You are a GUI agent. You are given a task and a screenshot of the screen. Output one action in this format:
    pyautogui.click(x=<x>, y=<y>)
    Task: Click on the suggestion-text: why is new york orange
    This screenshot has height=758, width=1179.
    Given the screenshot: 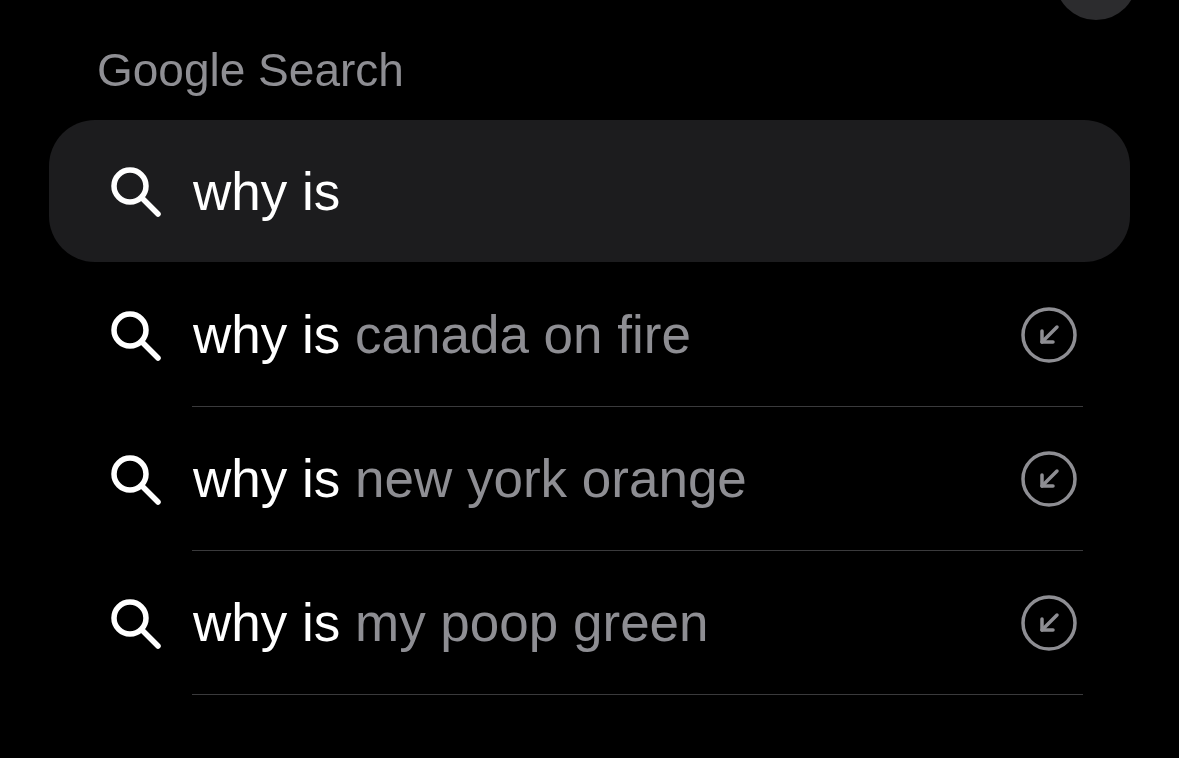 What is the action you would take?
    pyautogui.click(x=470, y=478)
    